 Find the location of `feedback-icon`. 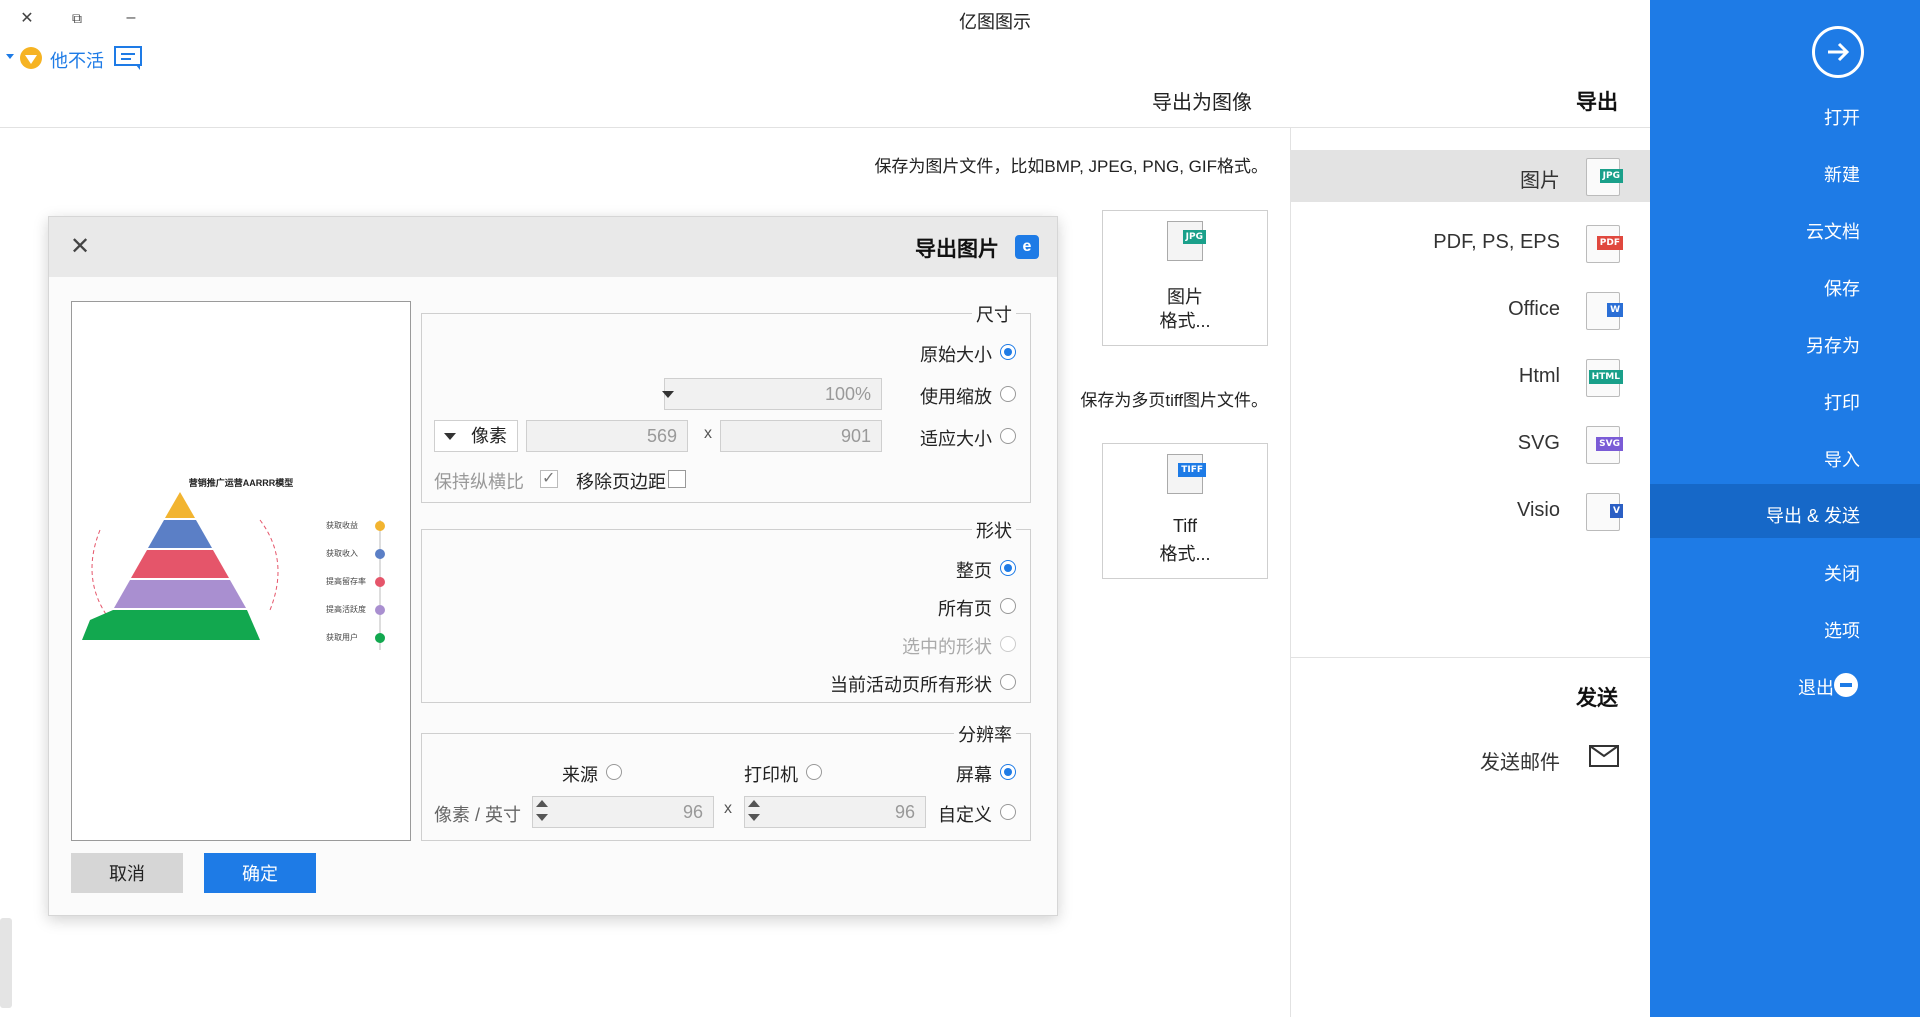

feedback-icon is located at coordinates (128, 58).